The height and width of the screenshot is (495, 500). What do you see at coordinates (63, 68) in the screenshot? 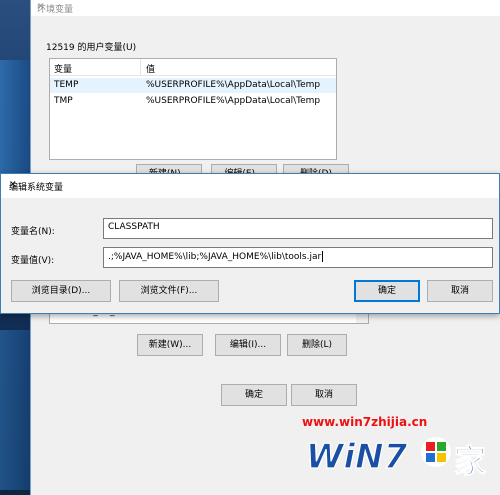
I see `column-header-name: 变量` at bounding box center [63, 68].